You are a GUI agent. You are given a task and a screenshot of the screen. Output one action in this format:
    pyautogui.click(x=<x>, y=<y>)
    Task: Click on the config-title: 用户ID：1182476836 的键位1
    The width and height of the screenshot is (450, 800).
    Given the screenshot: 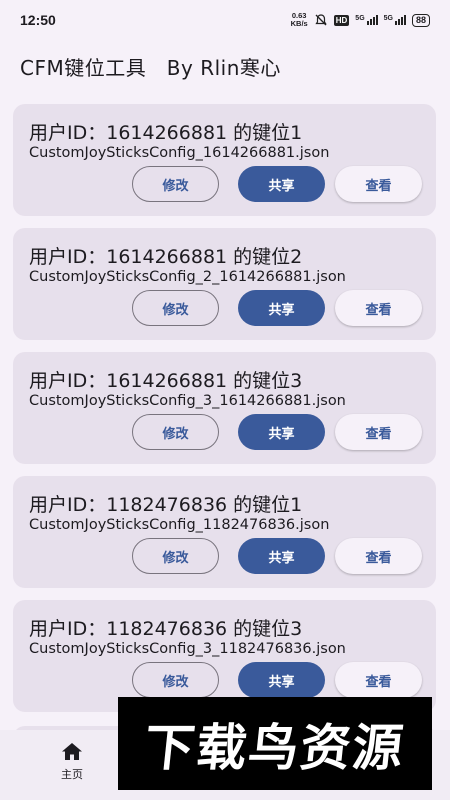 What is the action you would take?
    pyautogui.click(x=166, y=505)
    